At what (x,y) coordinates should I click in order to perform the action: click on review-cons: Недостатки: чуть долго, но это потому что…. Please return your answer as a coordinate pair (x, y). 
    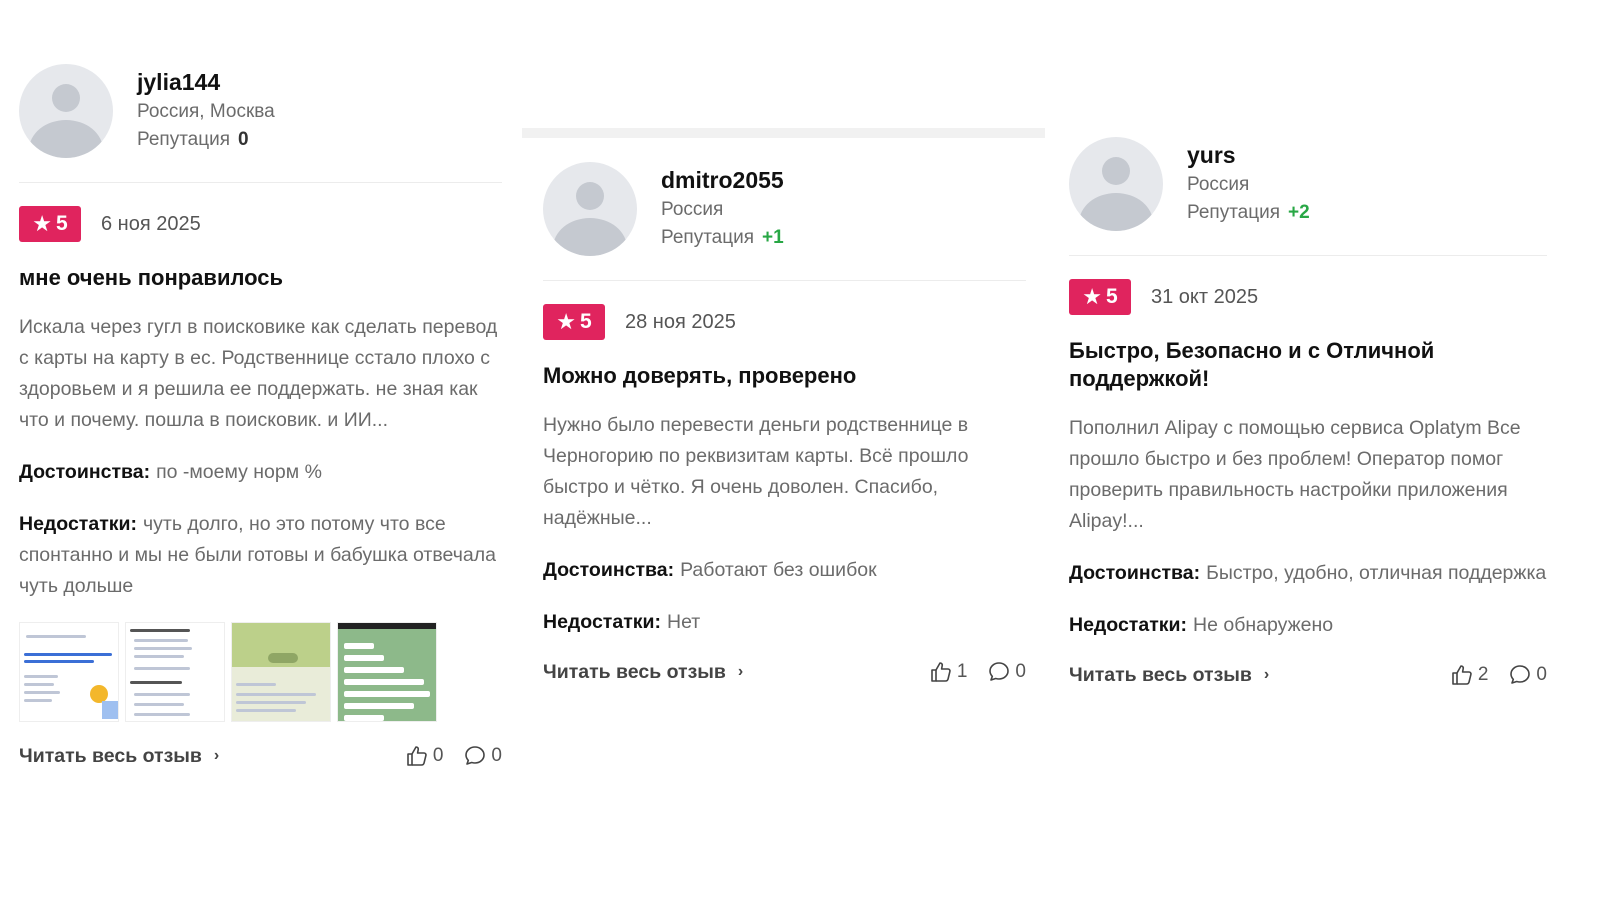
    Looking at the image, I should click on (260, 555).